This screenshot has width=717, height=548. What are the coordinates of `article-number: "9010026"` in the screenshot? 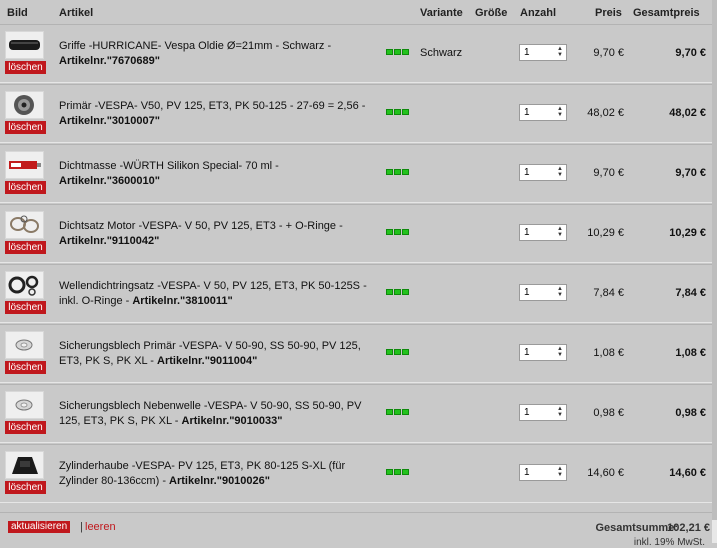 It's located at (243, 481).